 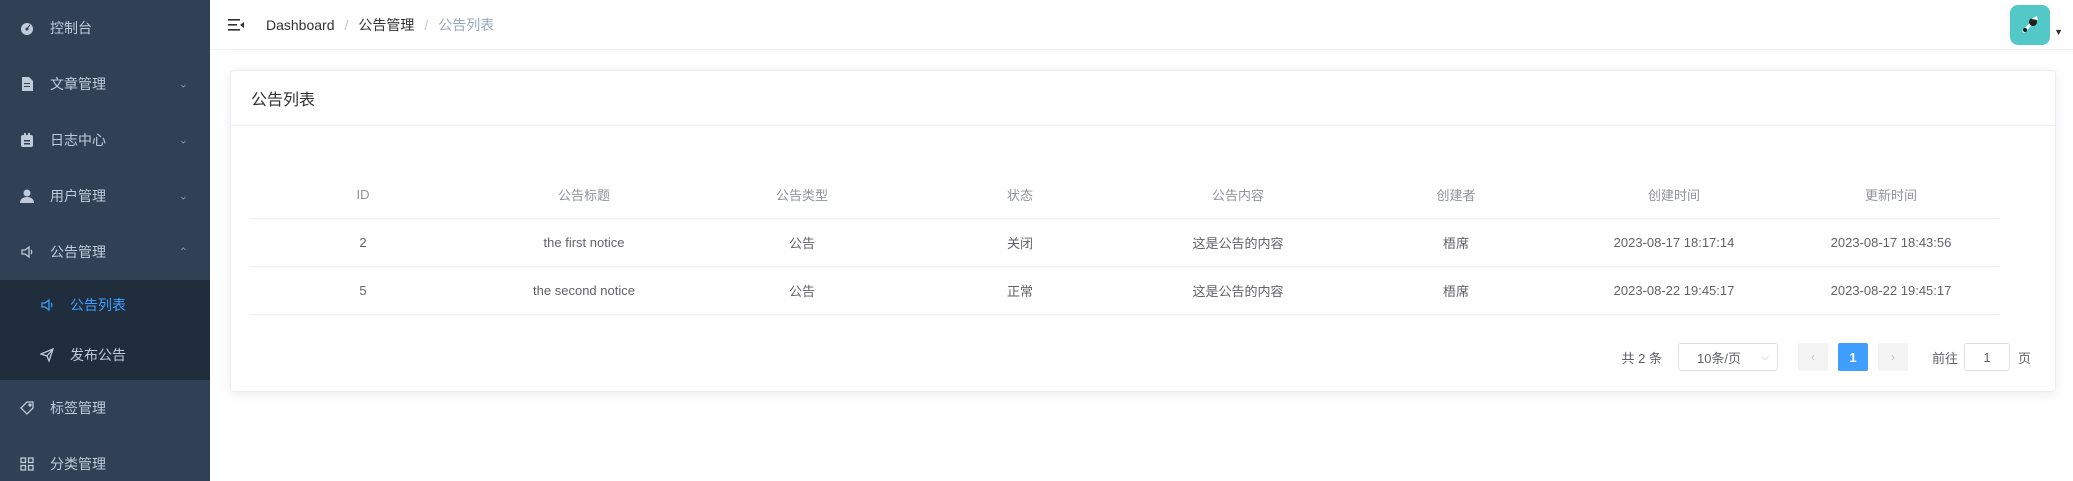 What do you see at coordinates (78, 140) in the screenshot?
I see `sidebar-item-label: 日志中心` at bounding box center [78, 140].